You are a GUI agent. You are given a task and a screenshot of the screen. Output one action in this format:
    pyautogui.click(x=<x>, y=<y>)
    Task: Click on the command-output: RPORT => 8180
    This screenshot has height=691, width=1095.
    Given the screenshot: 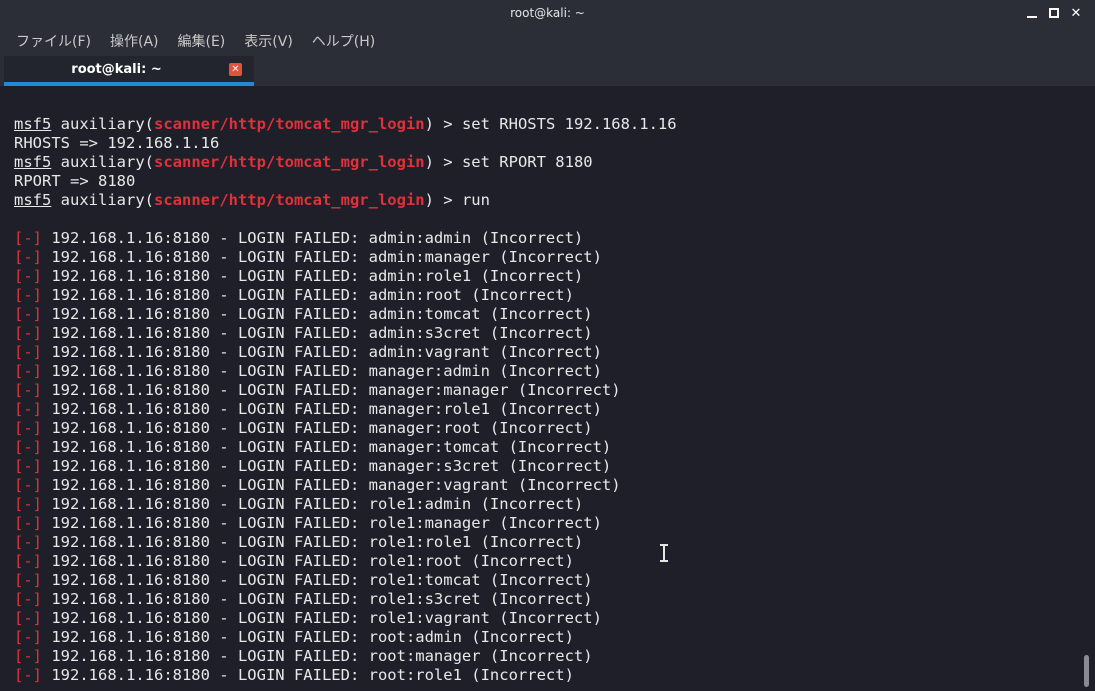 What is the action you would take?
    pyautogui.click(x=75, y=181)
    